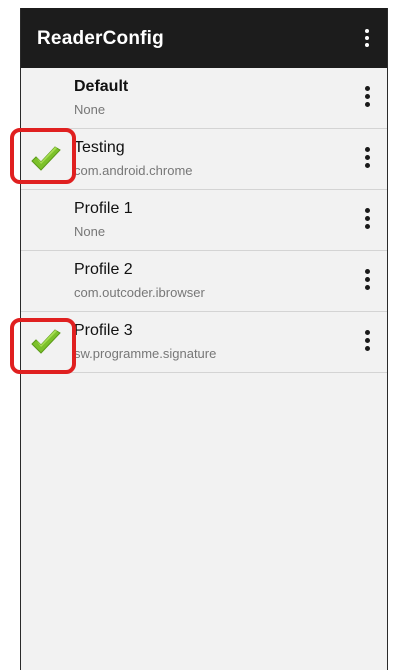  I want to click on profile-package: com.android.chrome, so click(133, 170).